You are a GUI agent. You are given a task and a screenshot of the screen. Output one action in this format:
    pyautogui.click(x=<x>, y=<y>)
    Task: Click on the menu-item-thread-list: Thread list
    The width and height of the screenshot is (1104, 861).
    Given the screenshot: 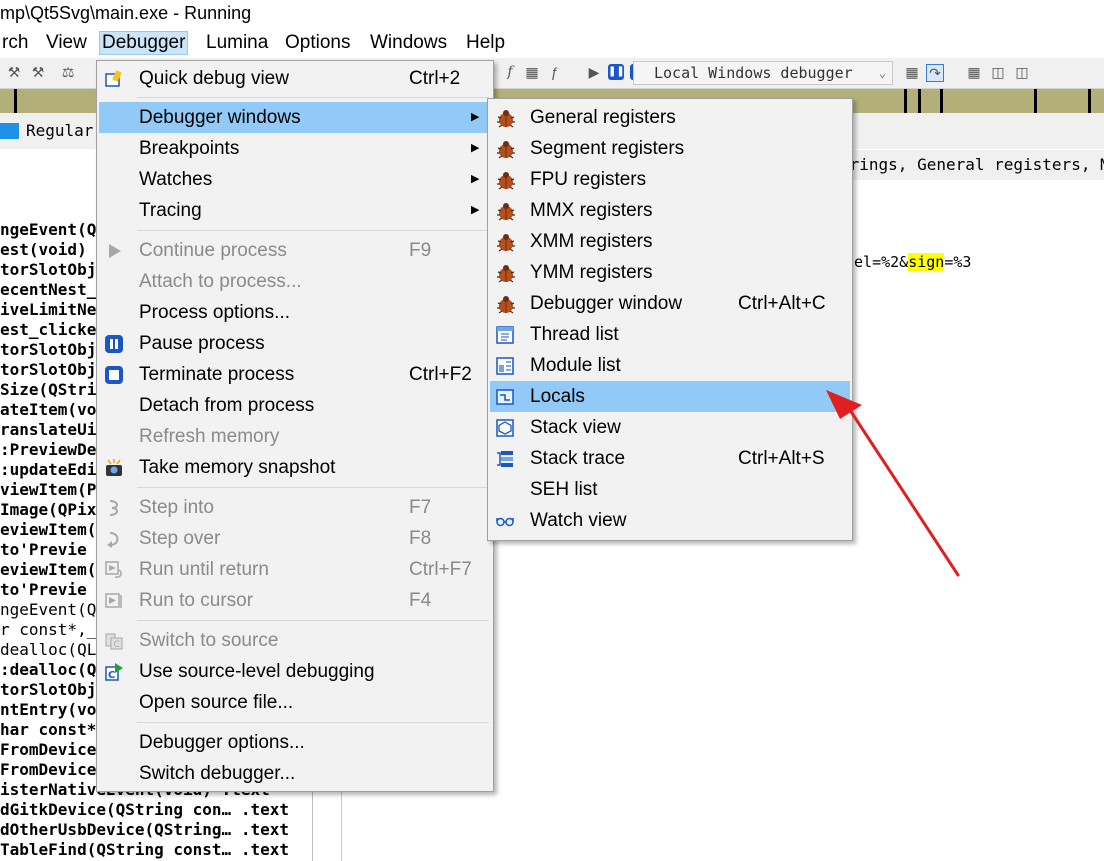 What is the action you would take?
    pyautogui.click(x=670, y=334)
    